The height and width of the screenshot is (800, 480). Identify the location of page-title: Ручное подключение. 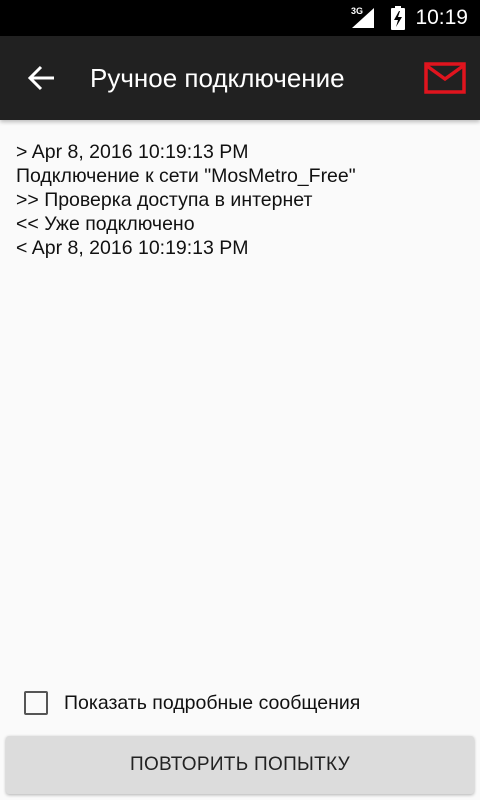
(217, 78).